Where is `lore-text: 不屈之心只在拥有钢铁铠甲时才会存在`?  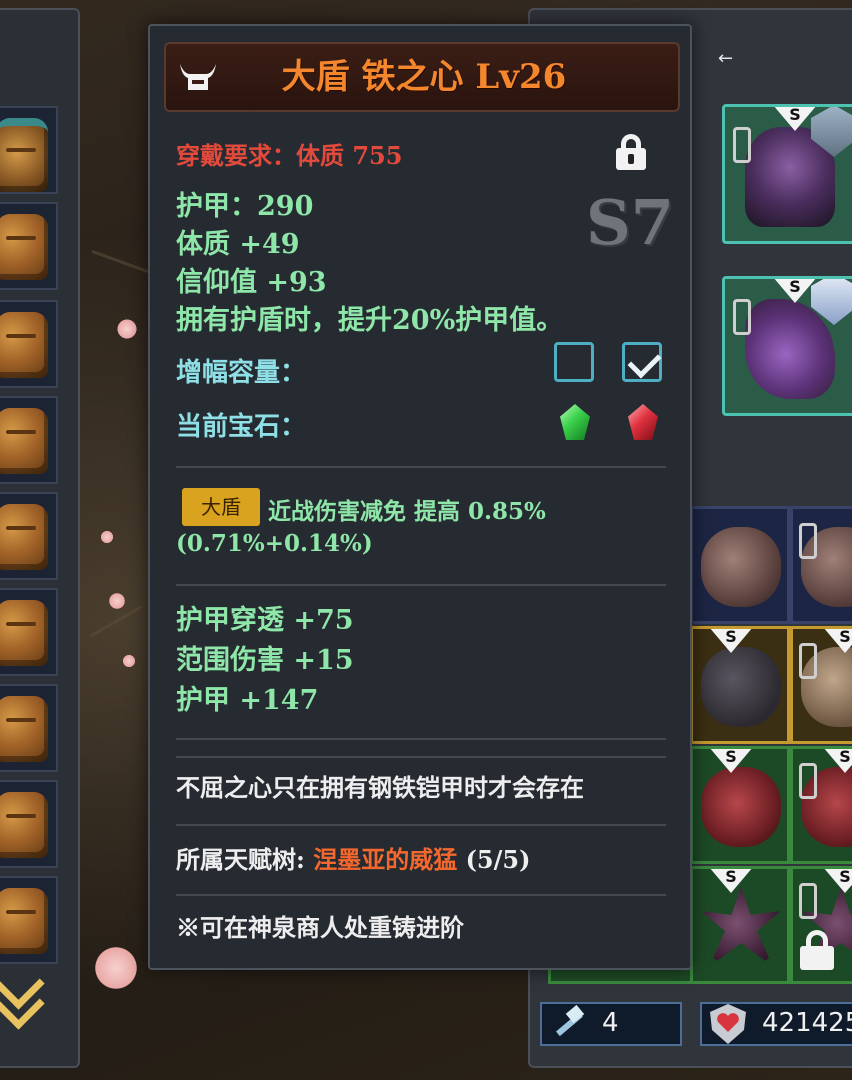
lore-text: 不屈之心只在拥有钢铁铠甲时才会存在 is located at coordinates (380, 787).